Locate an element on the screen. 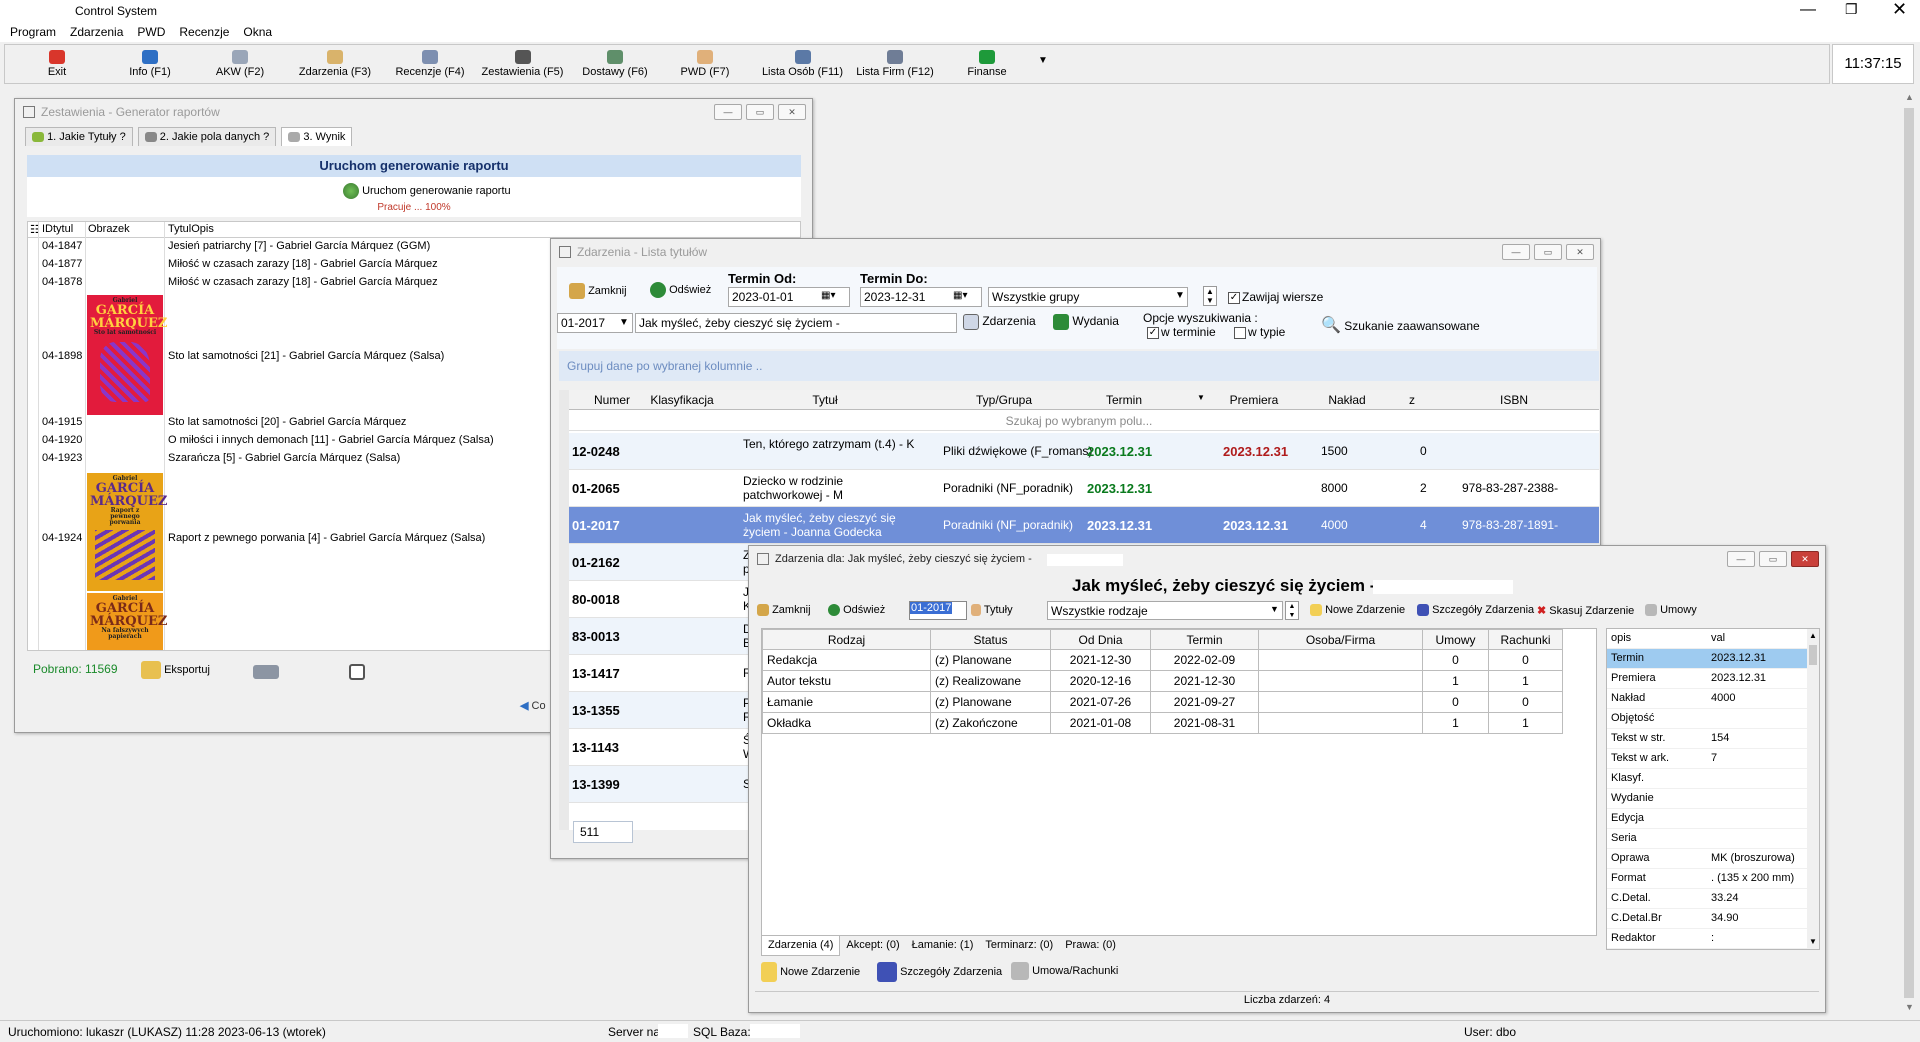 The height and width of the screenshot is (1042, 1920). events-button: Zdarzenia is located at coordinates (999, 322).